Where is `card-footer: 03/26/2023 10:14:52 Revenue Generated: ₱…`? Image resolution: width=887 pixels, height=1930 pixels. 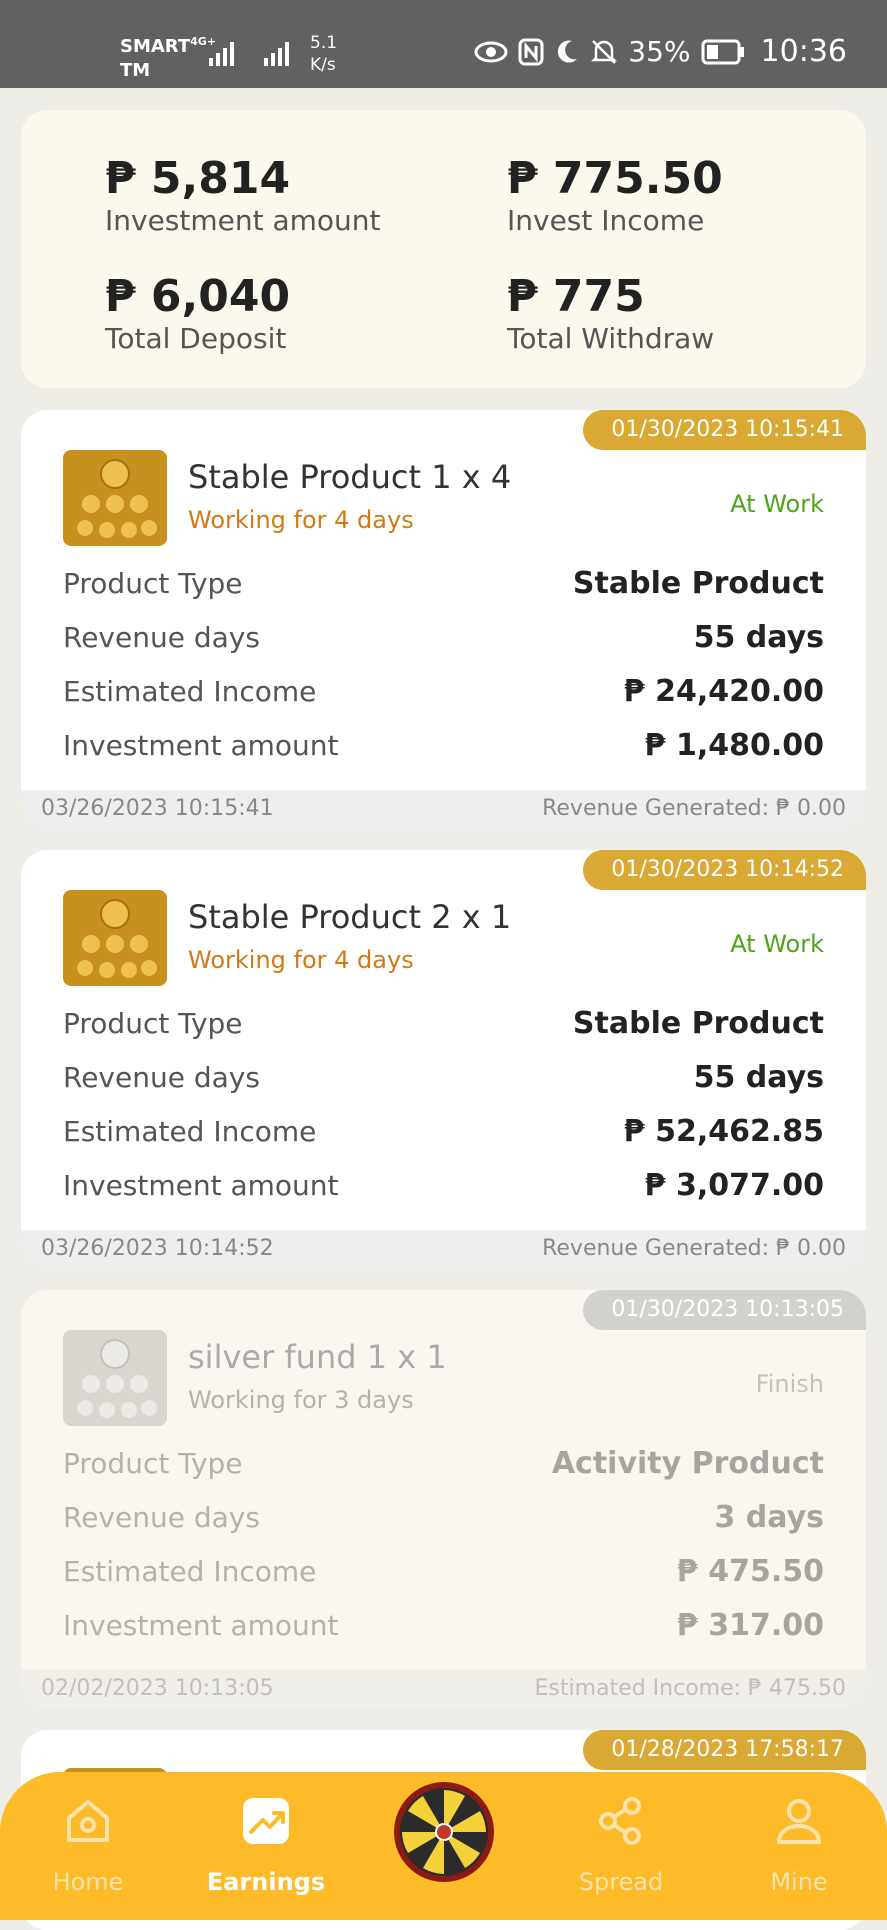 card-footer: 03/26/2023 10:14:52 Revenue Generated: ₱… is located at coordinates (443, 1249).